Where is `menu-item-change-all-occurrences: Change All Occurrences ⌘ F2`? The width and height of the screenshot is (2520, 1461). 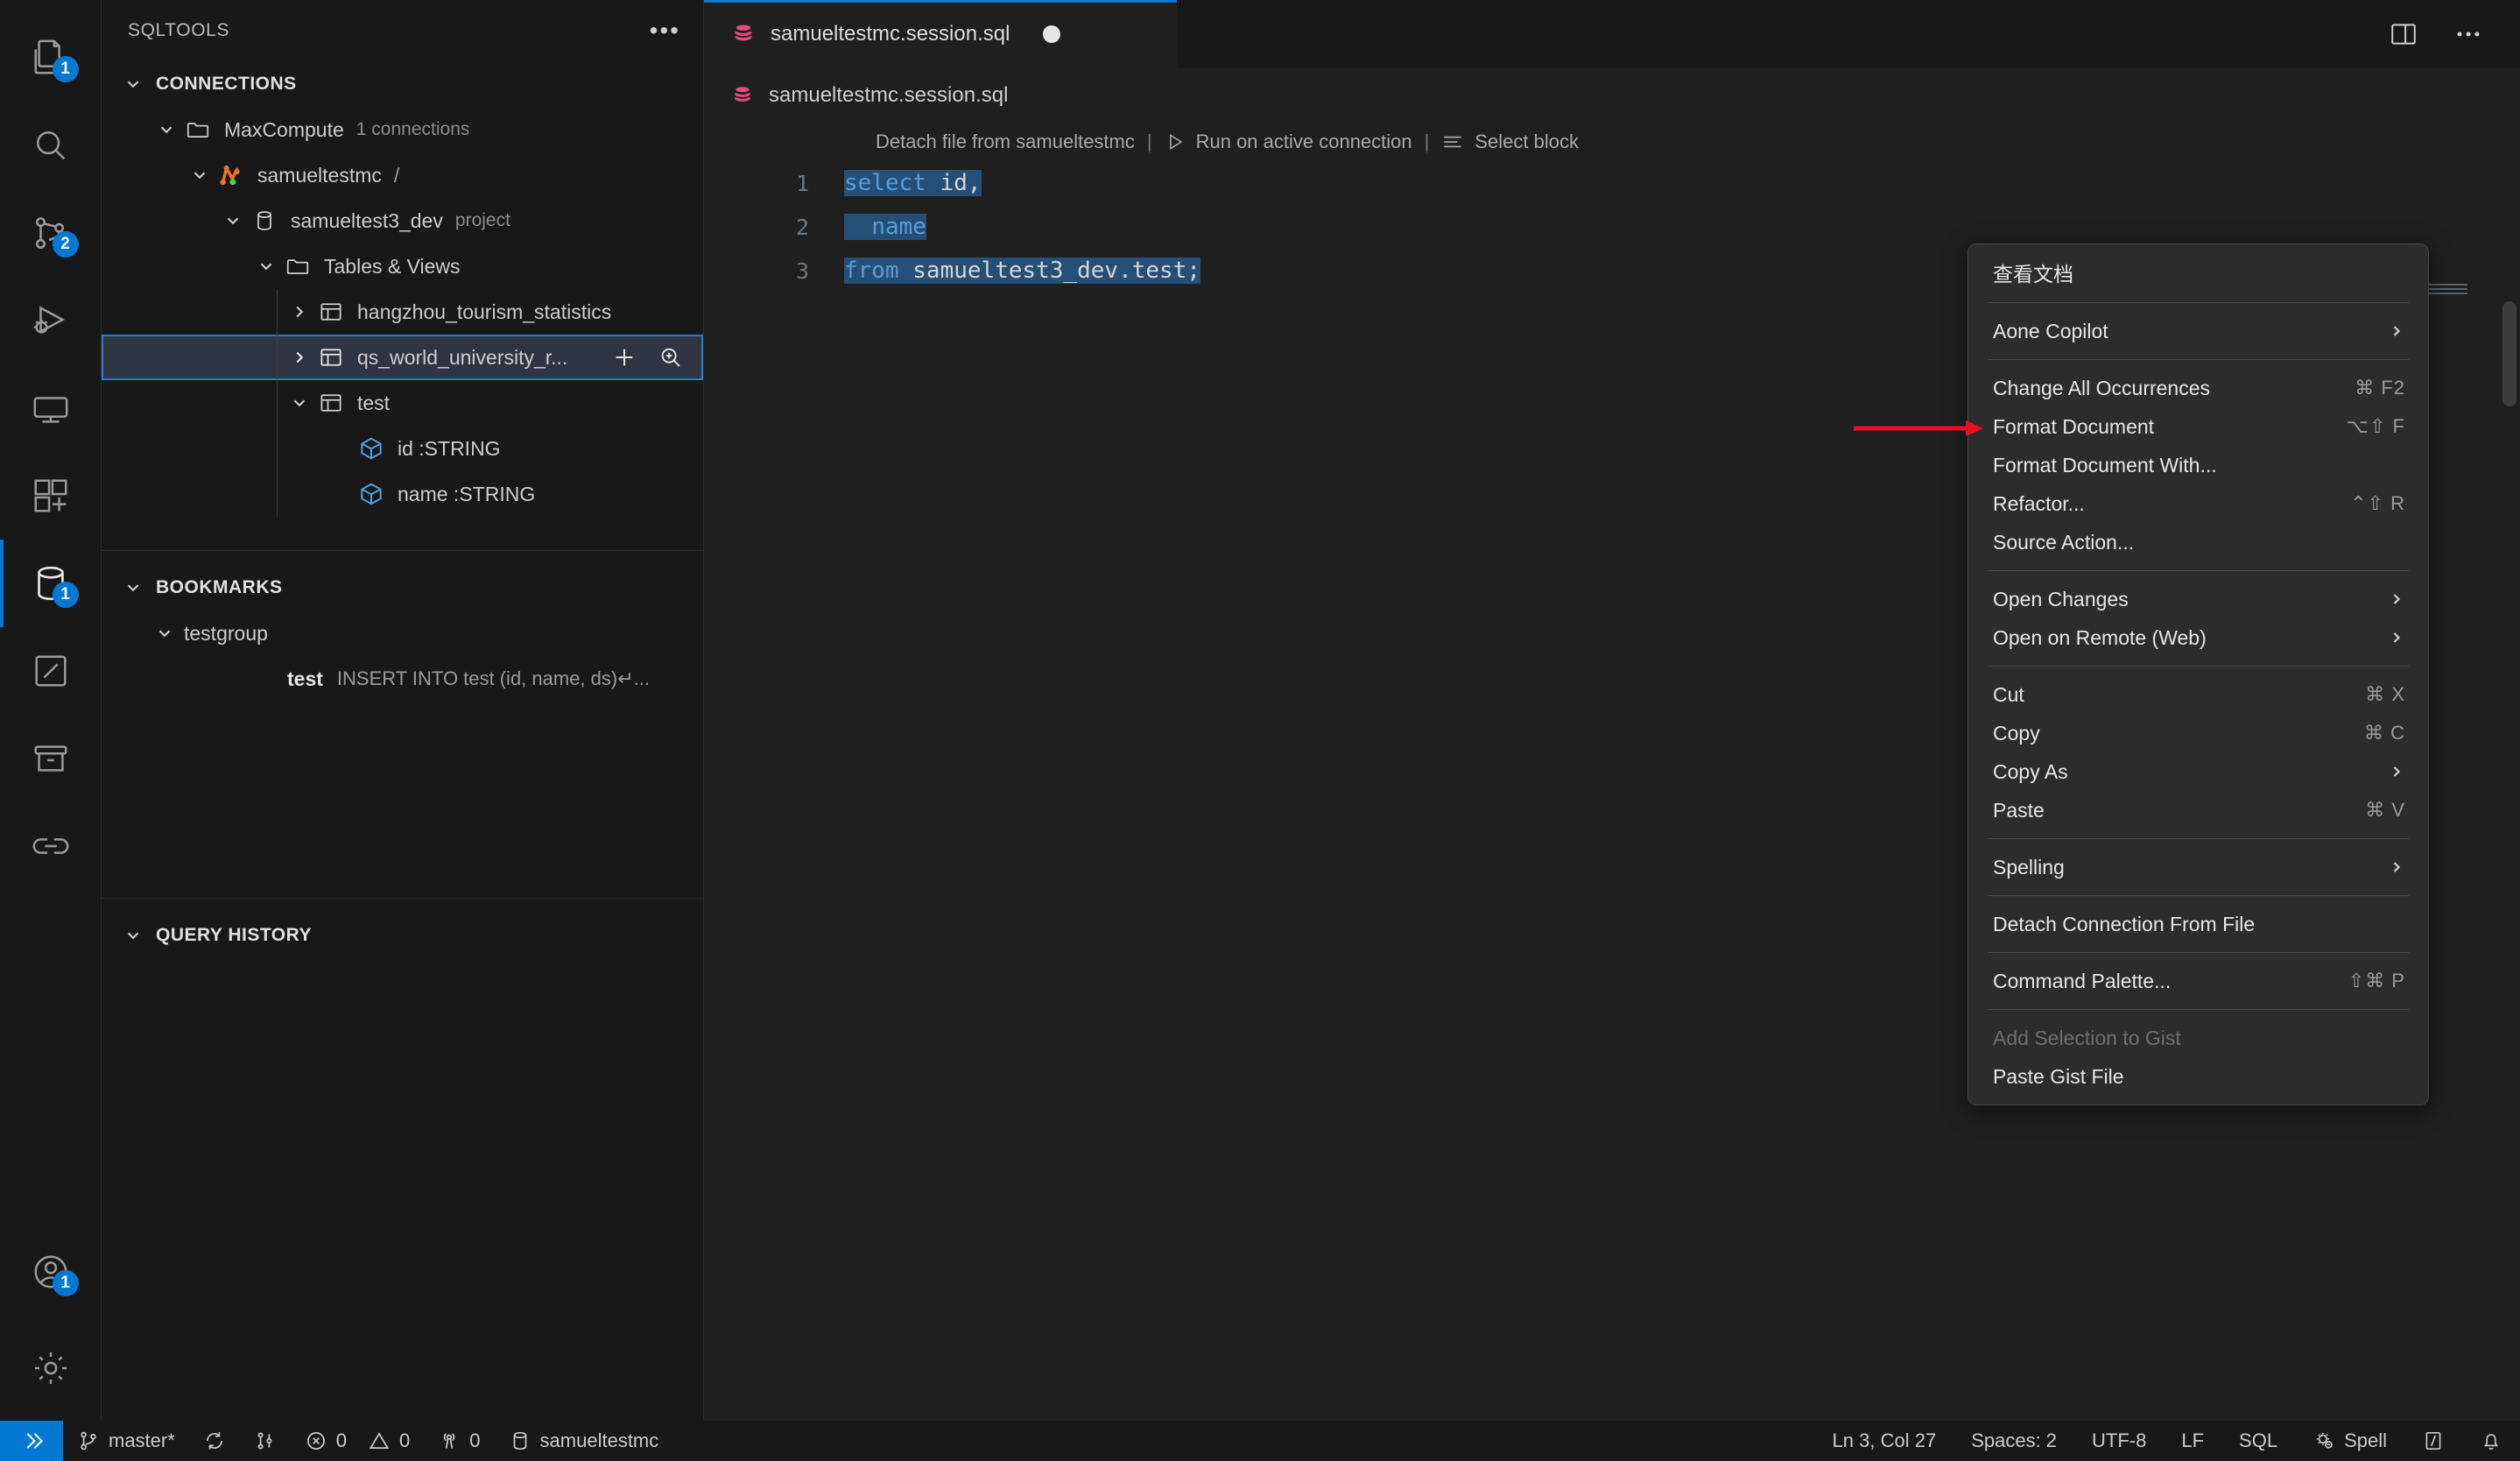 menu-item-change-all-occurrences: Change All Occurrences ⌘ F2 is located at coordinates (2198, 388).